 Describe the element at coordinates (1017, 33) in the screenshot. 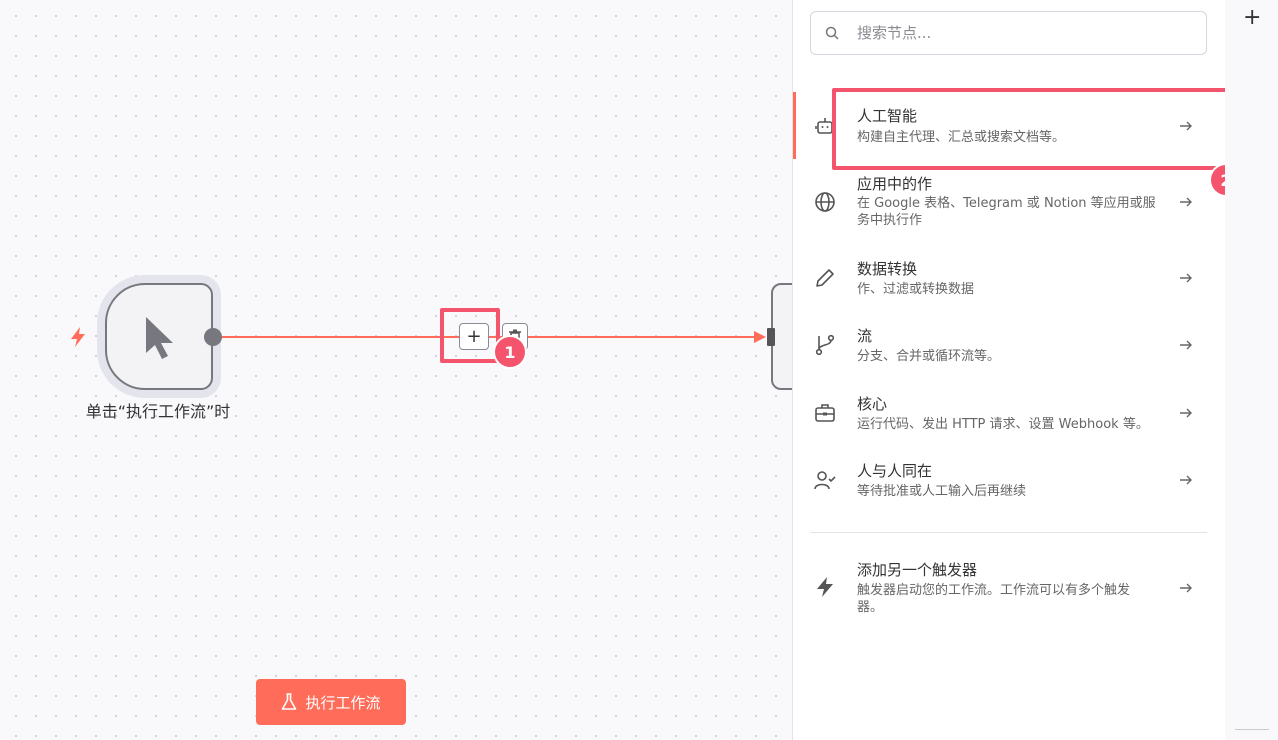

I see `search-input` at that location.